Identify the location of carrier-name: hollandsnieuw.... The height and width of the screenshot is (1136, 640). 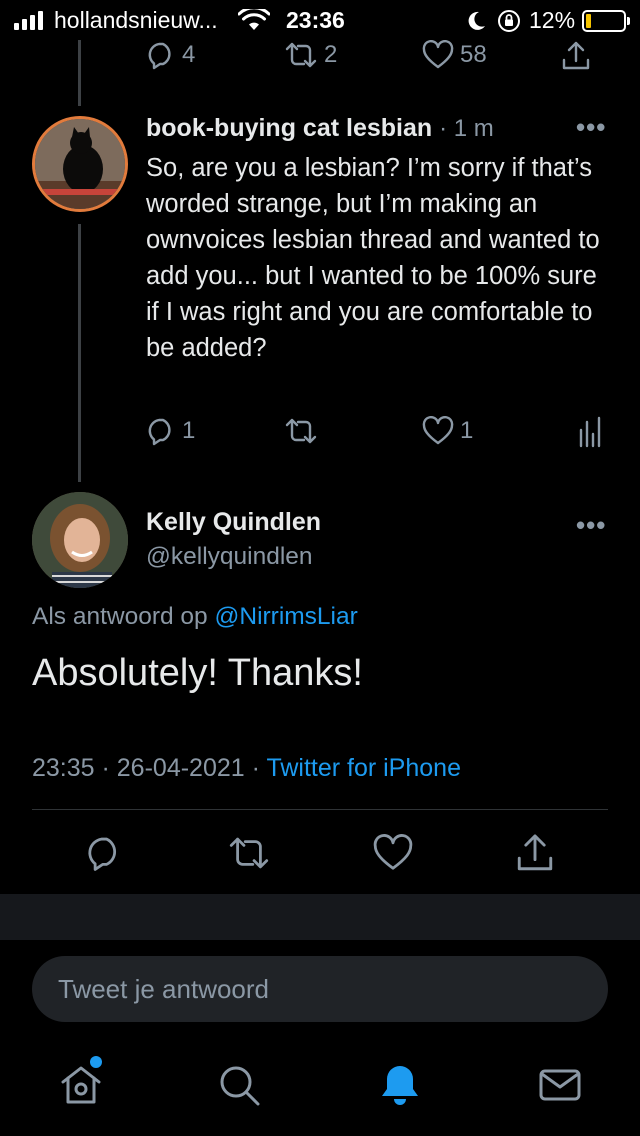
(136, 20).